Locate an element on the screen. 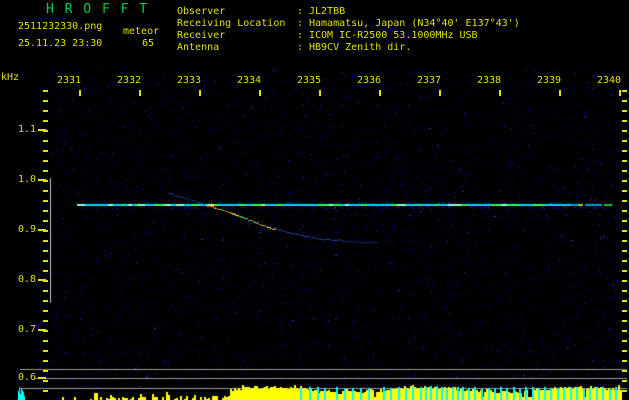  info-row-antenna: Antenna : HB9CV Zenith dir. is located at coordinates (294, 47).